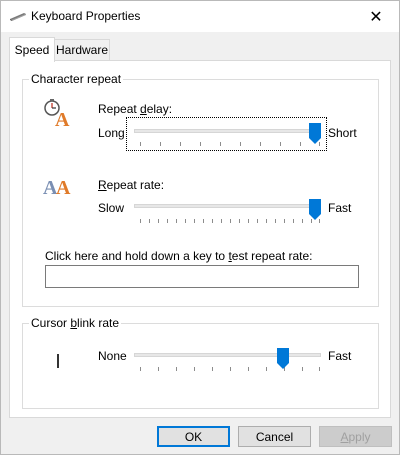  I want to click on repeat-rate-label: Repeat rate:, so click(131, 185).